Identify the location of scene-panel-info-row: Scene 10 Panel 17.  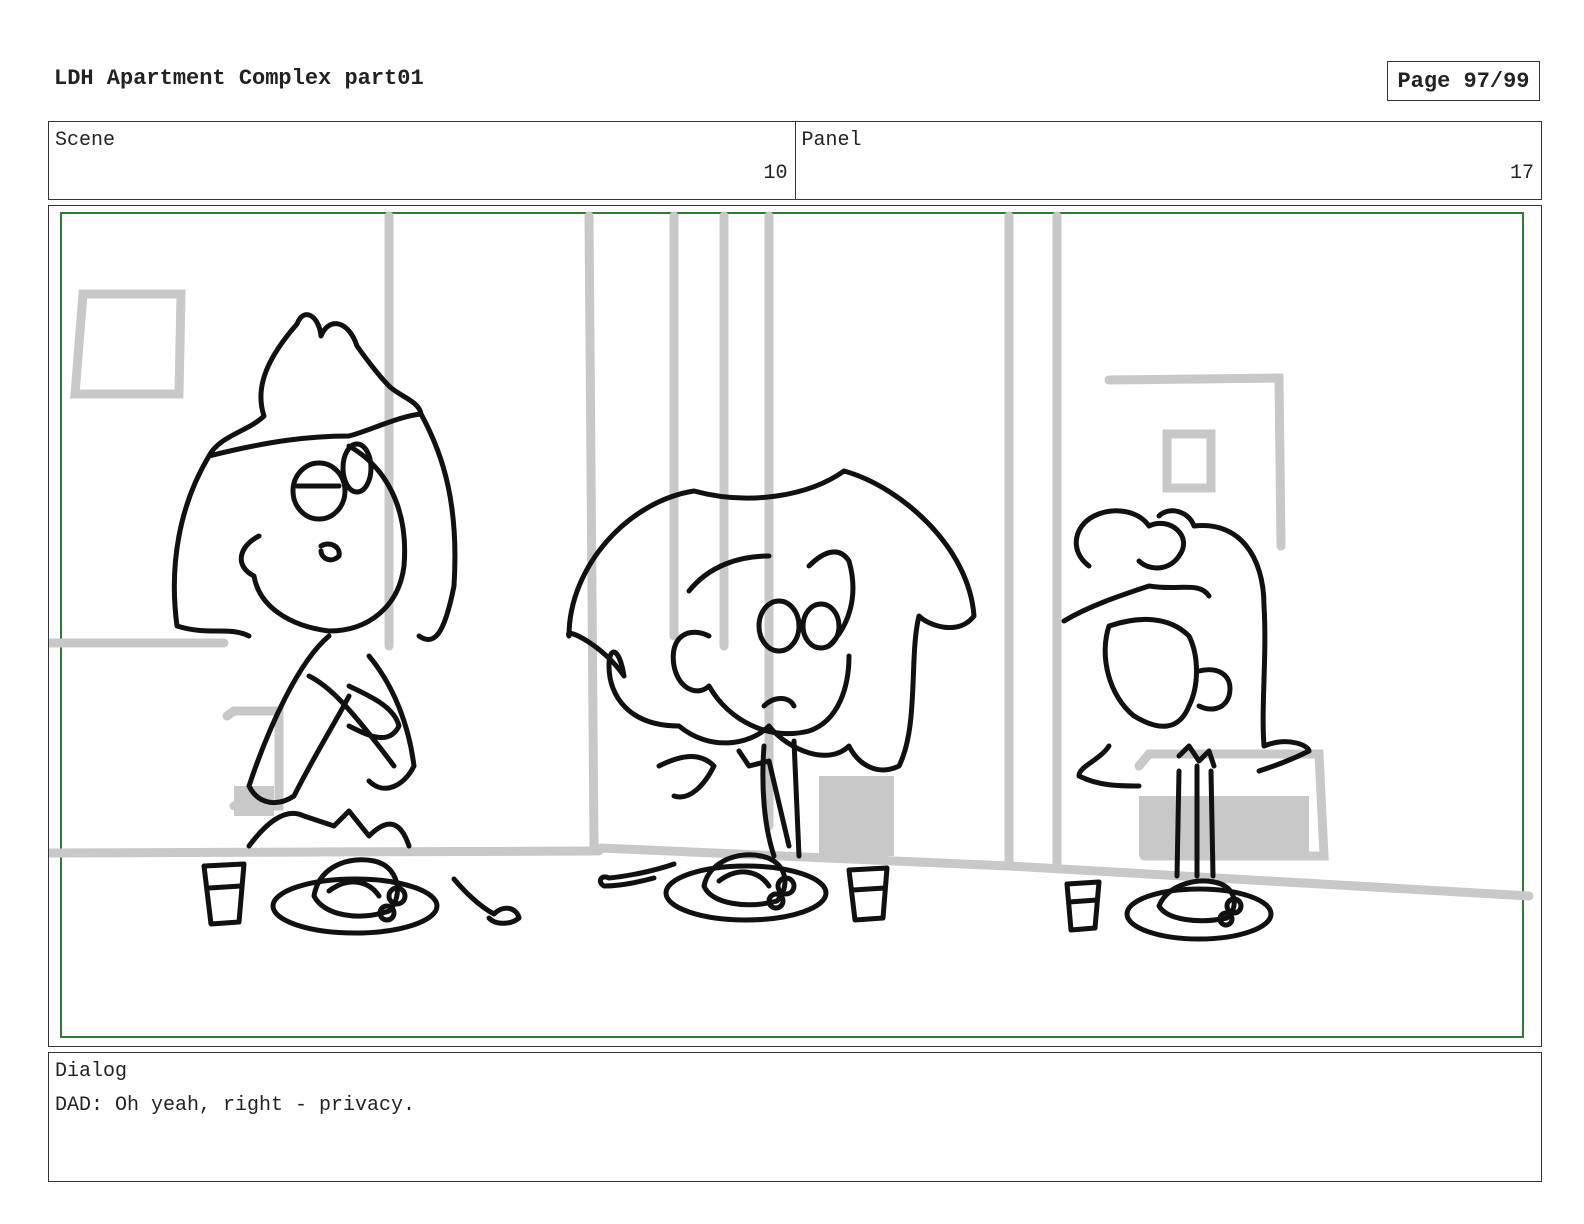
(795, 160).